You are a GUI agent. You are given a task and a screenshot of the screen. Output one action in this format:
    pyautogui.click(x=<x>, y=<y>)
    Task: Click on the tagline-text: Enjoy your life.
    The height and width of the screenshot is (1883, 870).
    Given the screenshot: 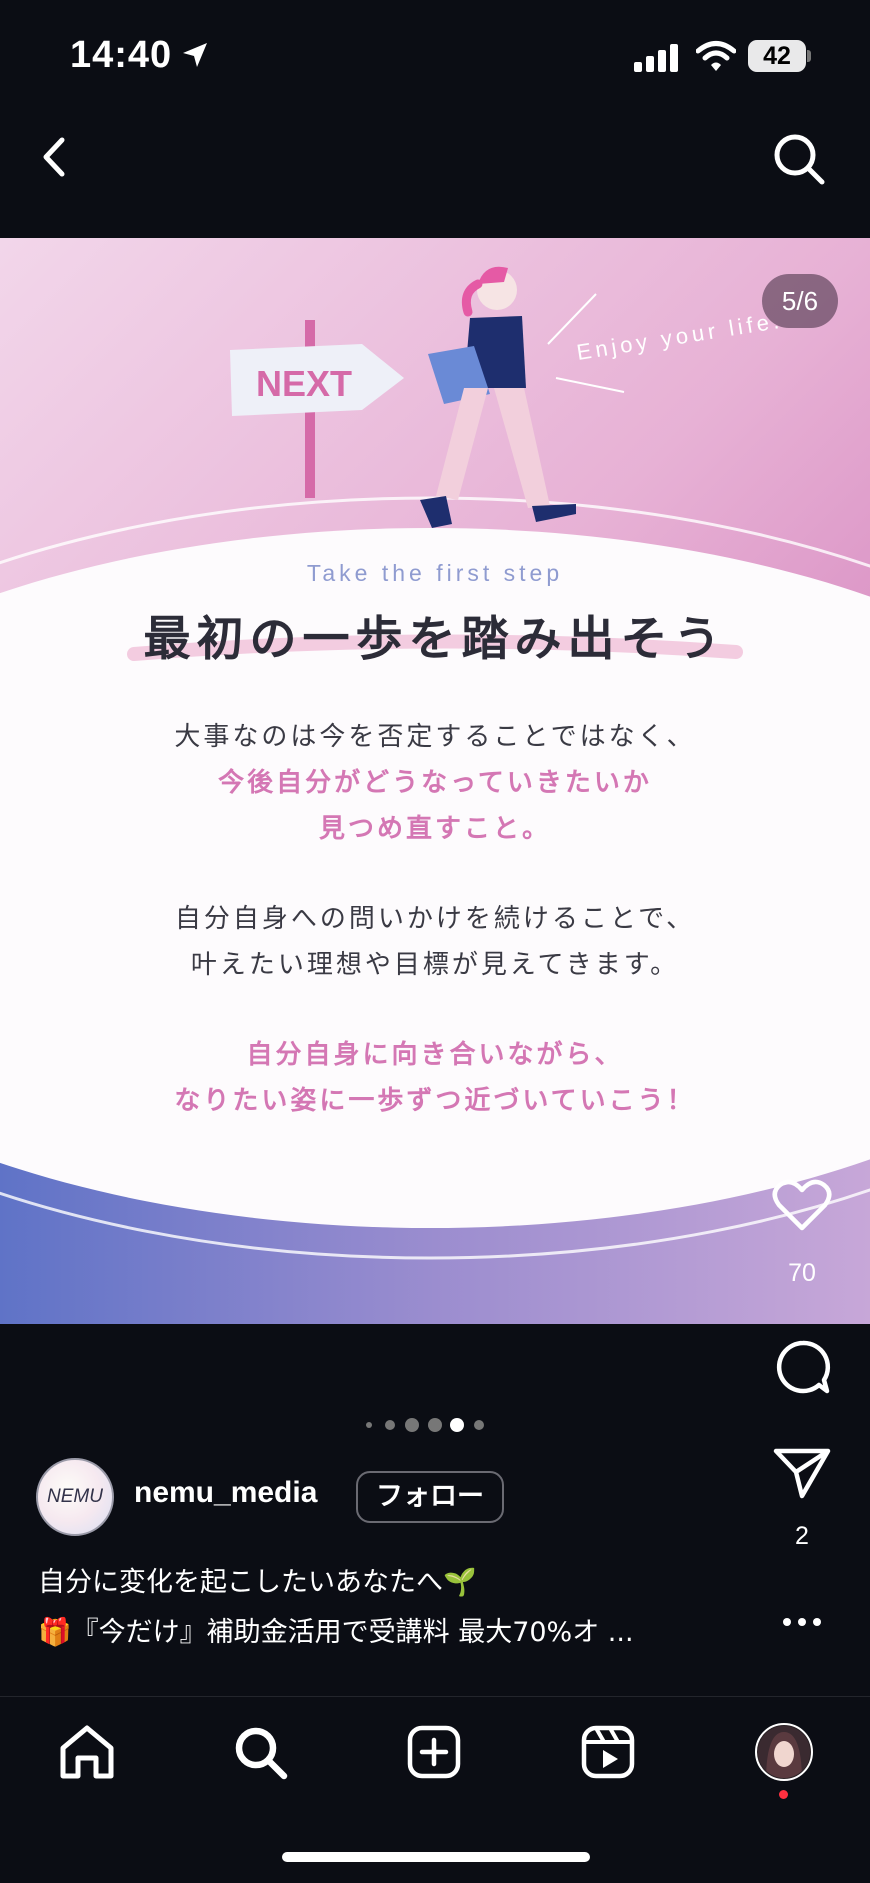 What is the action you would take?
    pyautogui.click(x=680, y=336)
    